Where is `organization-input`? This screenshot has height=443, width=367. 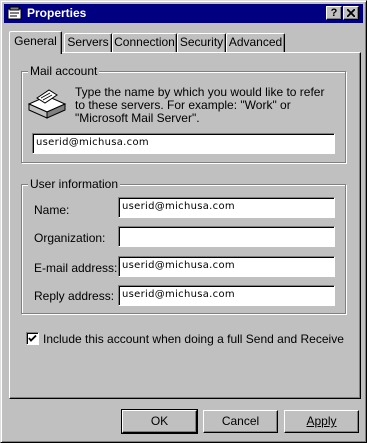 organization-input is located at coordinates (226, 236).